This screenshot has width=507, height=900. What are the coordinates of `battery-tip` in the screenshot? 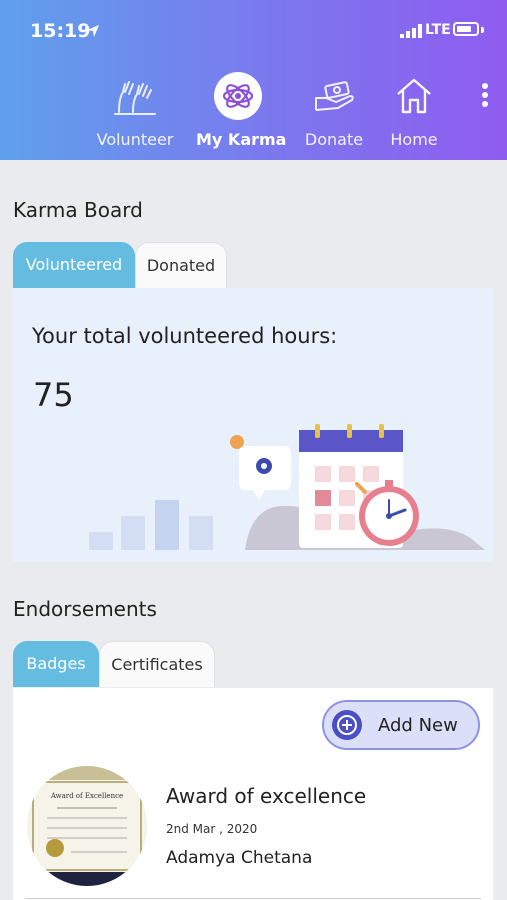 It's located at (482, 30).